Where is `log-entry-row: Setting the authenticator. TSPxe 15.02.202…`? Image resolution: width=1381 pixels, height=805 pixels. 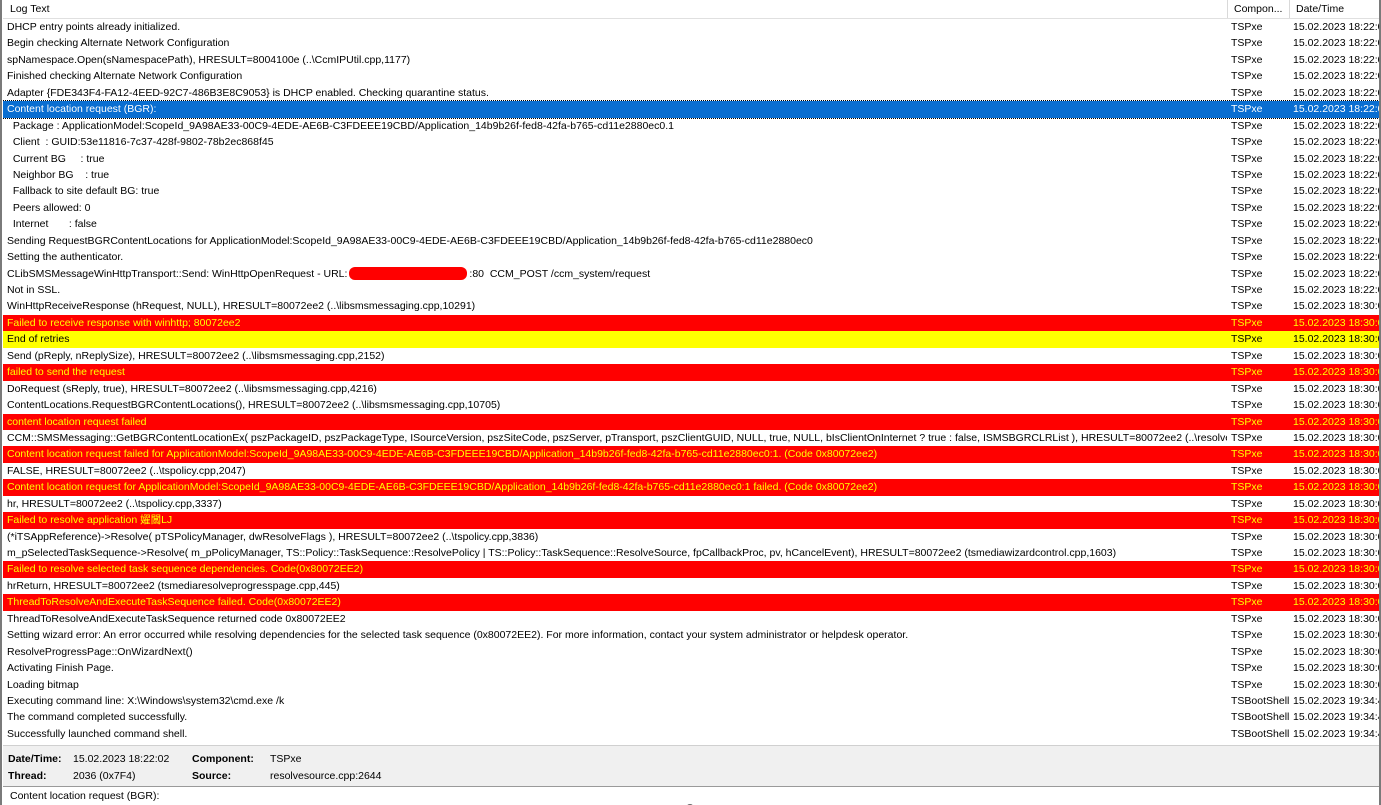
log-entry-row: Setting the authenticator. TSPxe 15.02.202… is located at coordinates (691, 257).